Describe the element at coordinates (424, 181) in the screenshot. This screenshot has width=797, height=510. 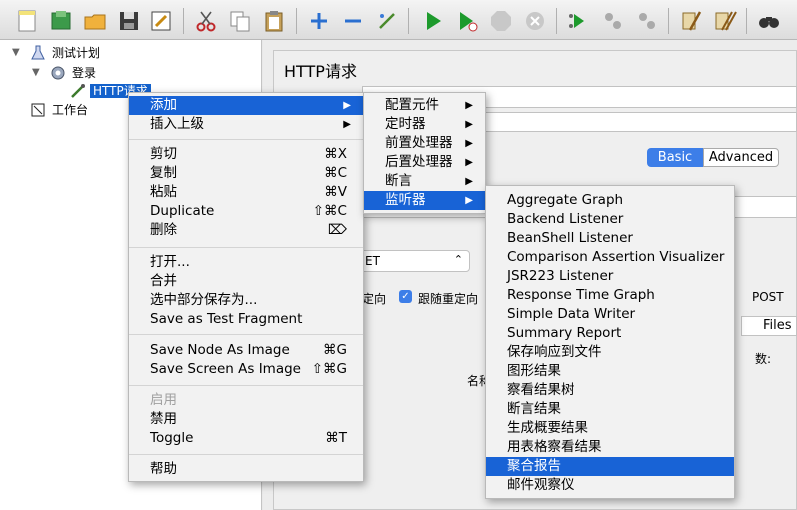
I see `add-submenu-item-4: 断言 ▶` at that location.